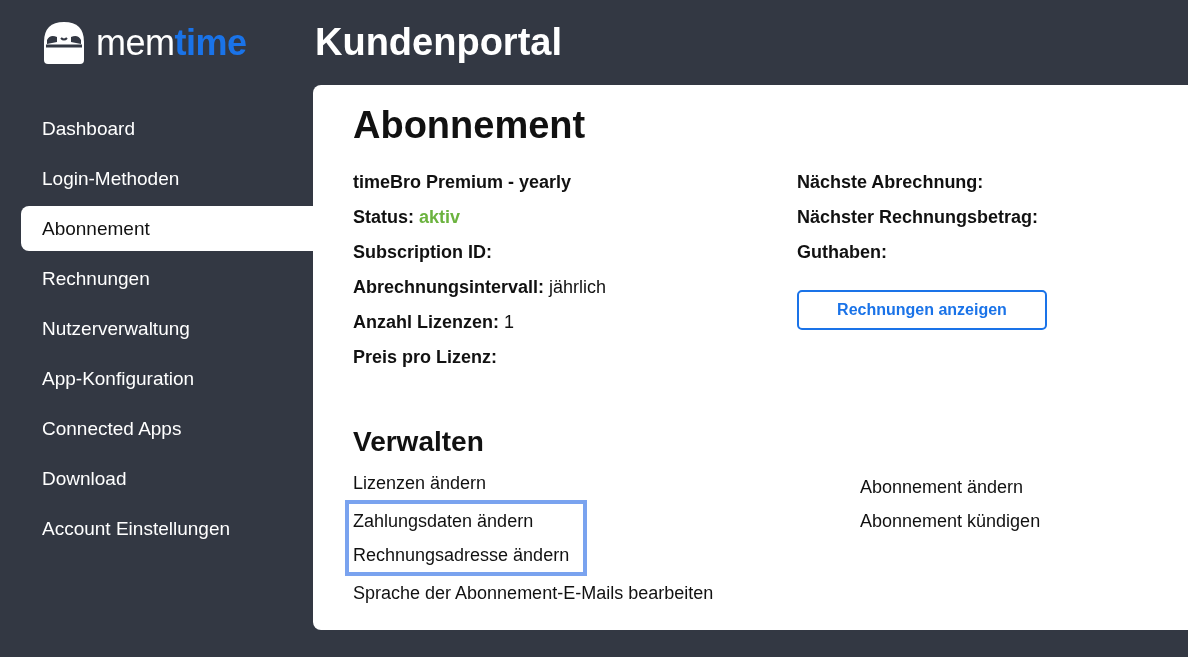 Image resolution: width=1188 pixels, height=657 pixels. What do you see at coordinates (167, 528) in the screenshot?
I see `sidebar-item: Account Einstellungen` at bounding box center [167, 528].